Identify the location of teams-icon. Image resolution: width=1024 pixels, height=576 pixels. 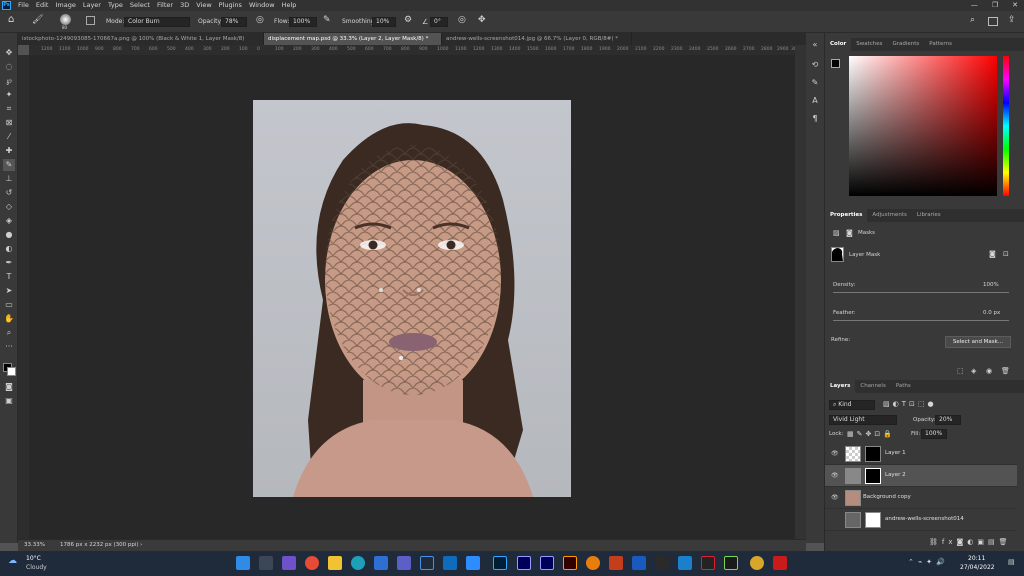
(404, 563).